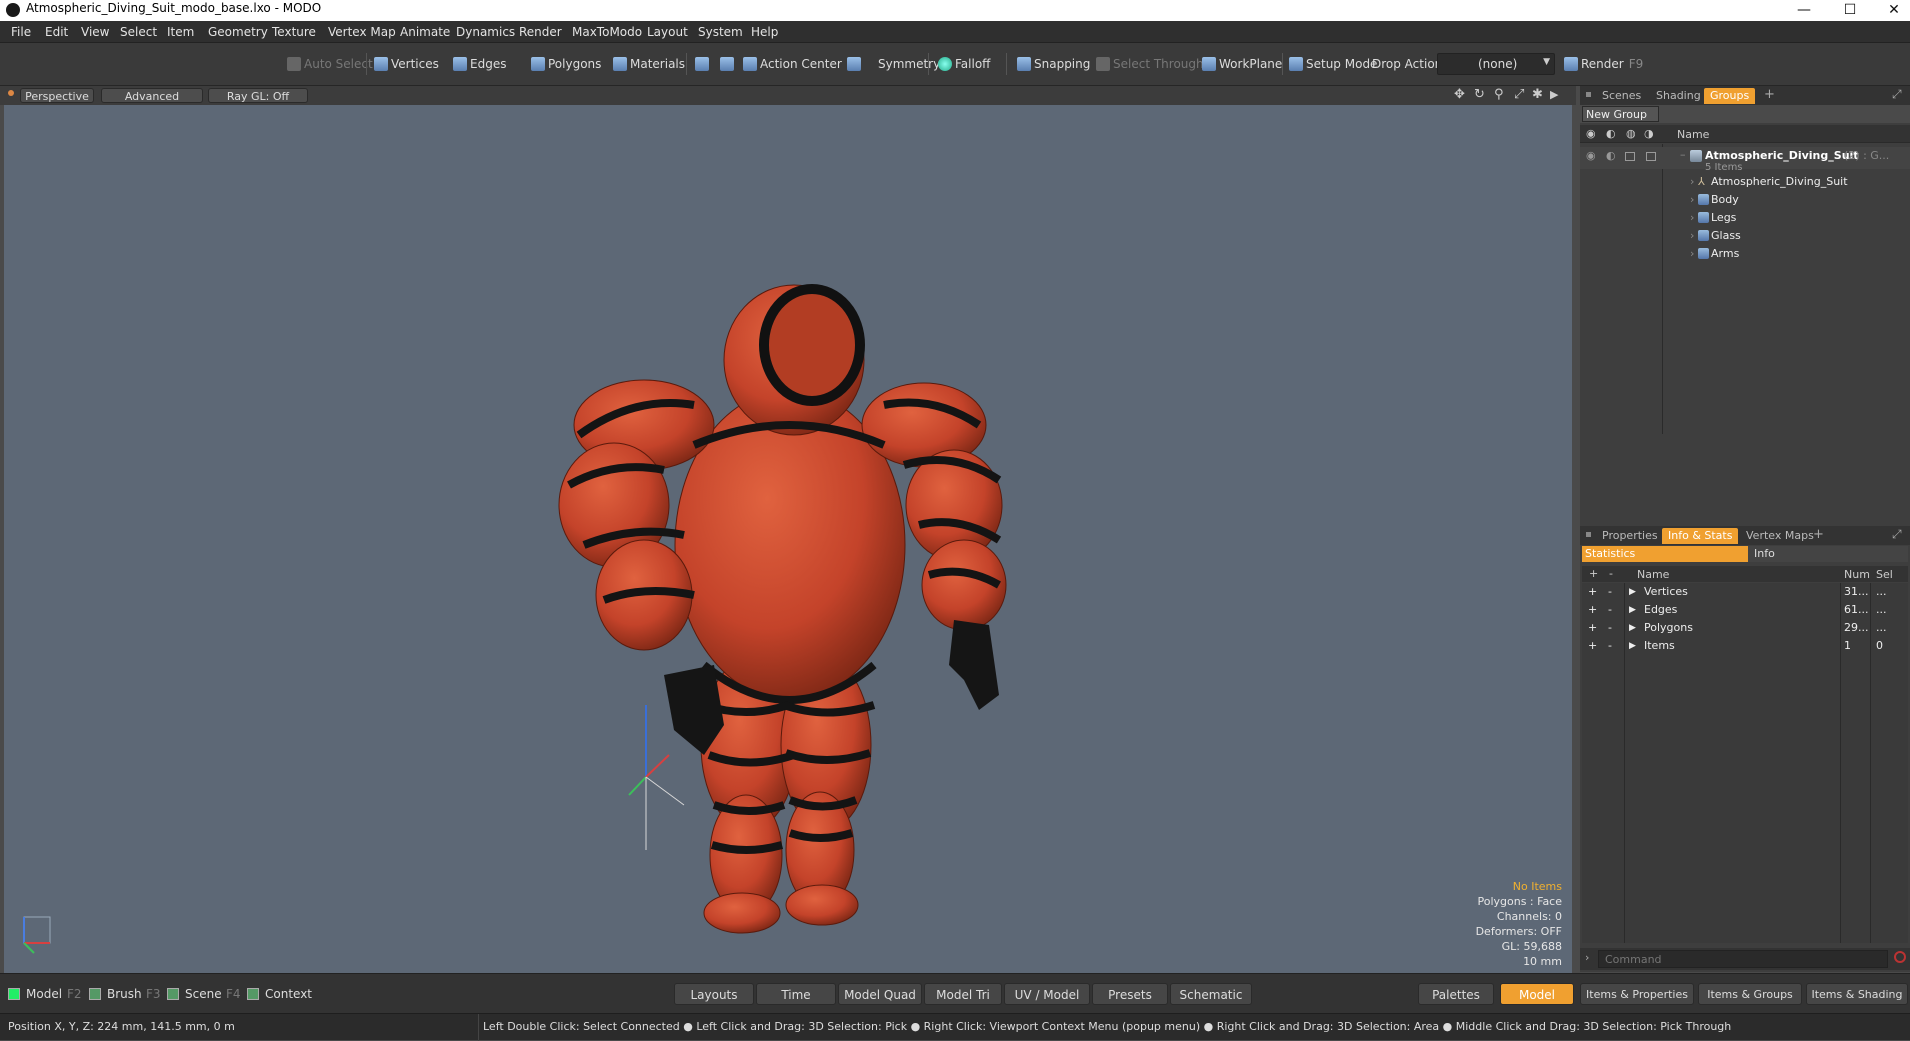 This screenshot has height=1041, width=1910. Describe the element at coordinates (1764, 554) in the screenshot. I see `subtab-info: Info` at that location.